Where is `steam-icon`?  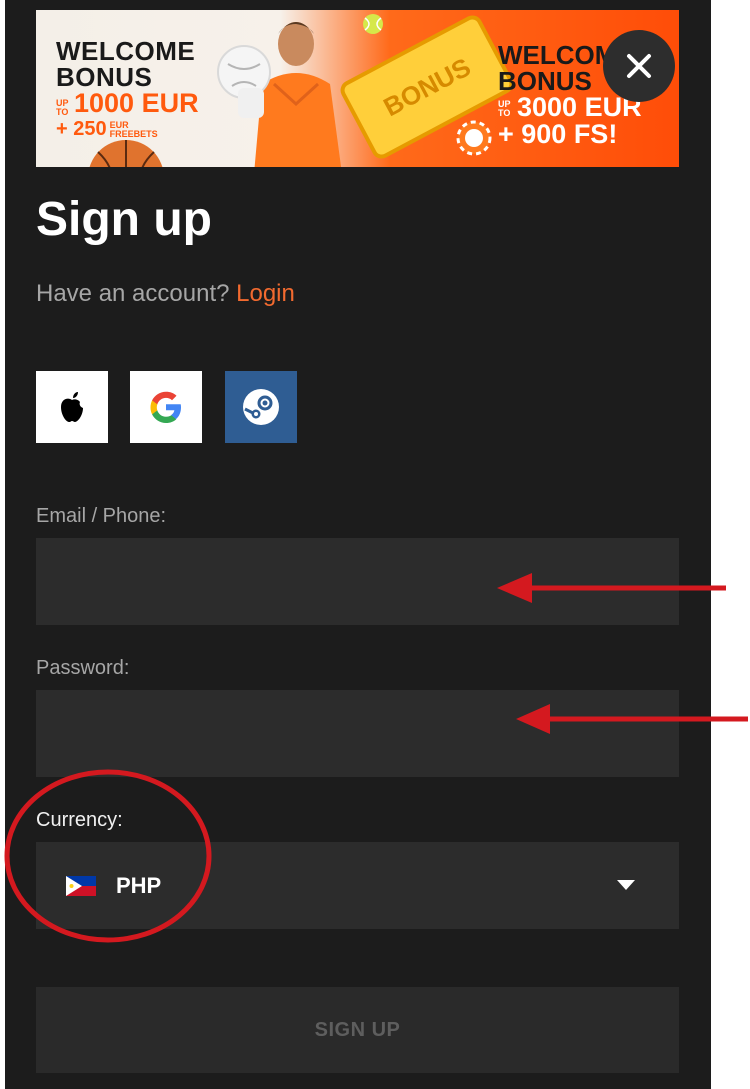 steam-icon is located at coordinates (261, 407).